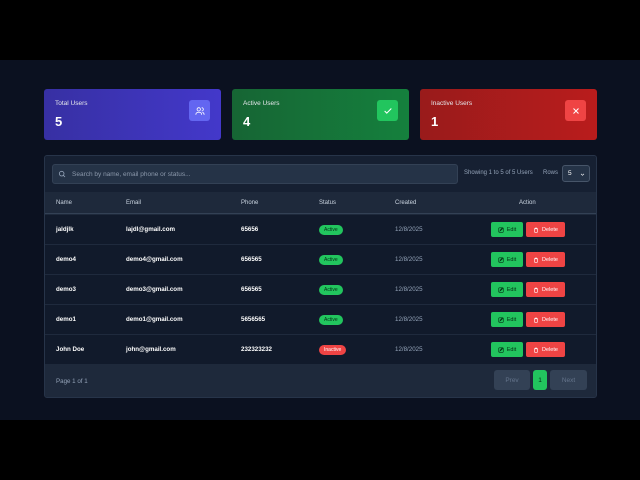 The image size is (640, 480). What do you see at coordinates (452, 103) in the screenshot?
I see `inactive-users-label: Inactive Users` at bounding box center [452, 103].